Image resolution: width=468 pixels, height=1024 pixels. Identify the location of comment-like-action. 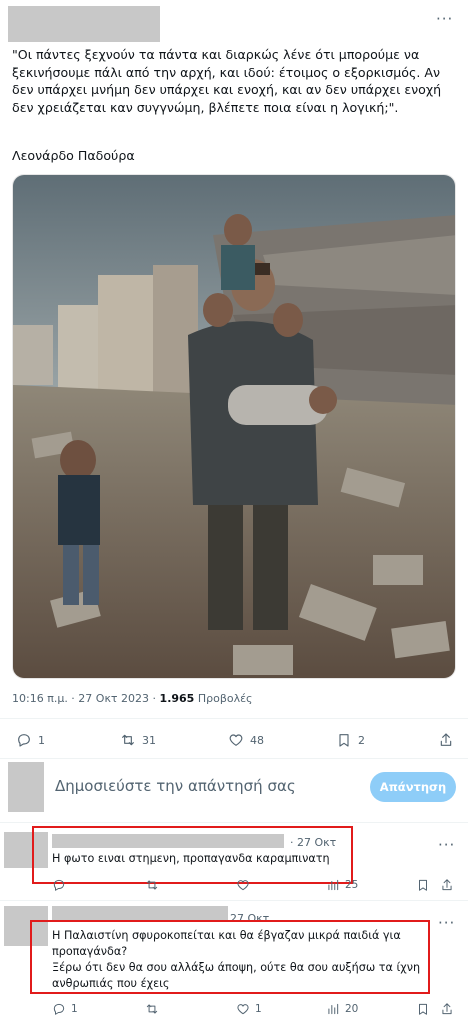
(245, 885).